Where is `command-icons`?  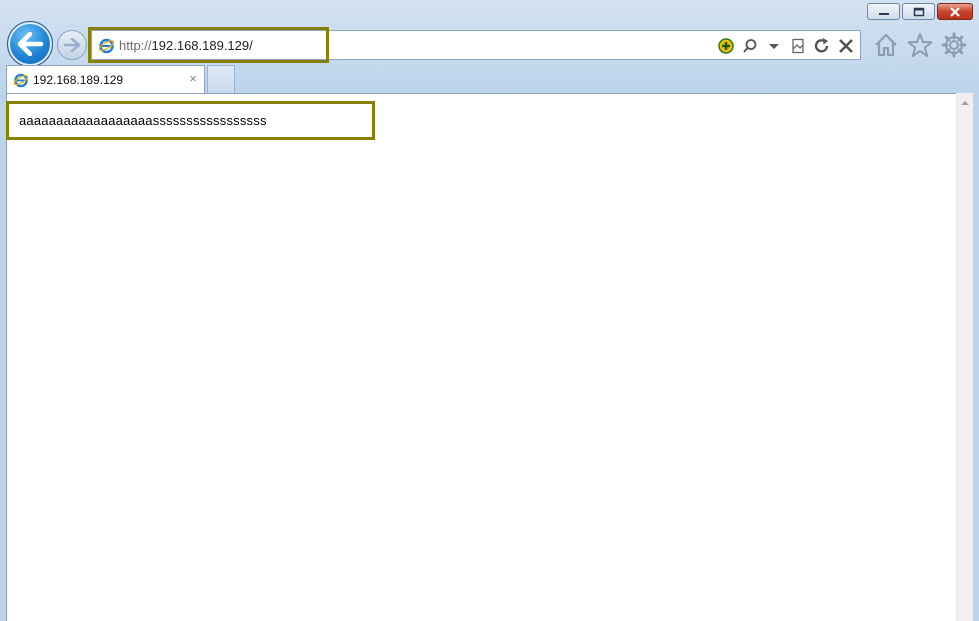
command-icons is located at coordinates (920, 45).